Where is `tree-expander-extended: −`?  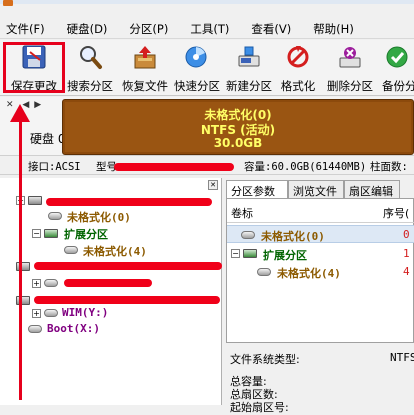
tree-expander-extended: − is located at coordinates (36, 233).